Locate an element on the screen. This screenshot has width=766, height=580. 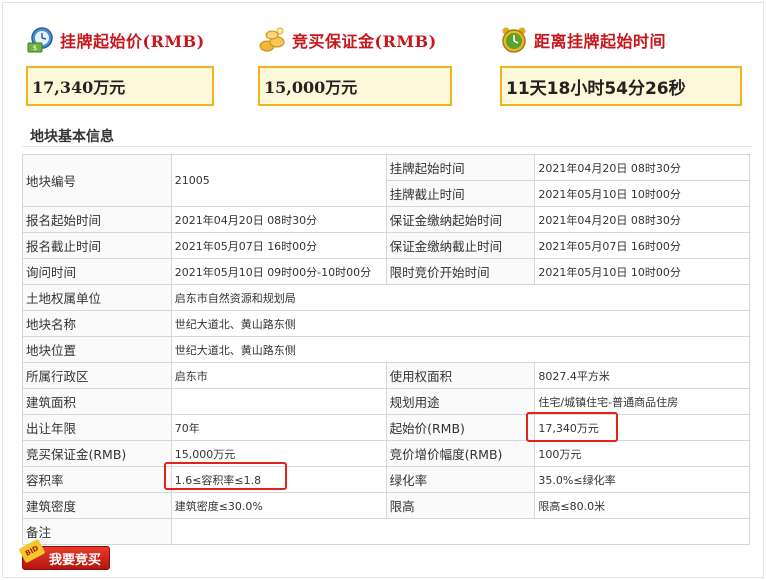
table-row: 出让年限 70年 起始价(RMB) 17,340万元 is located at coordinates (386, 427).